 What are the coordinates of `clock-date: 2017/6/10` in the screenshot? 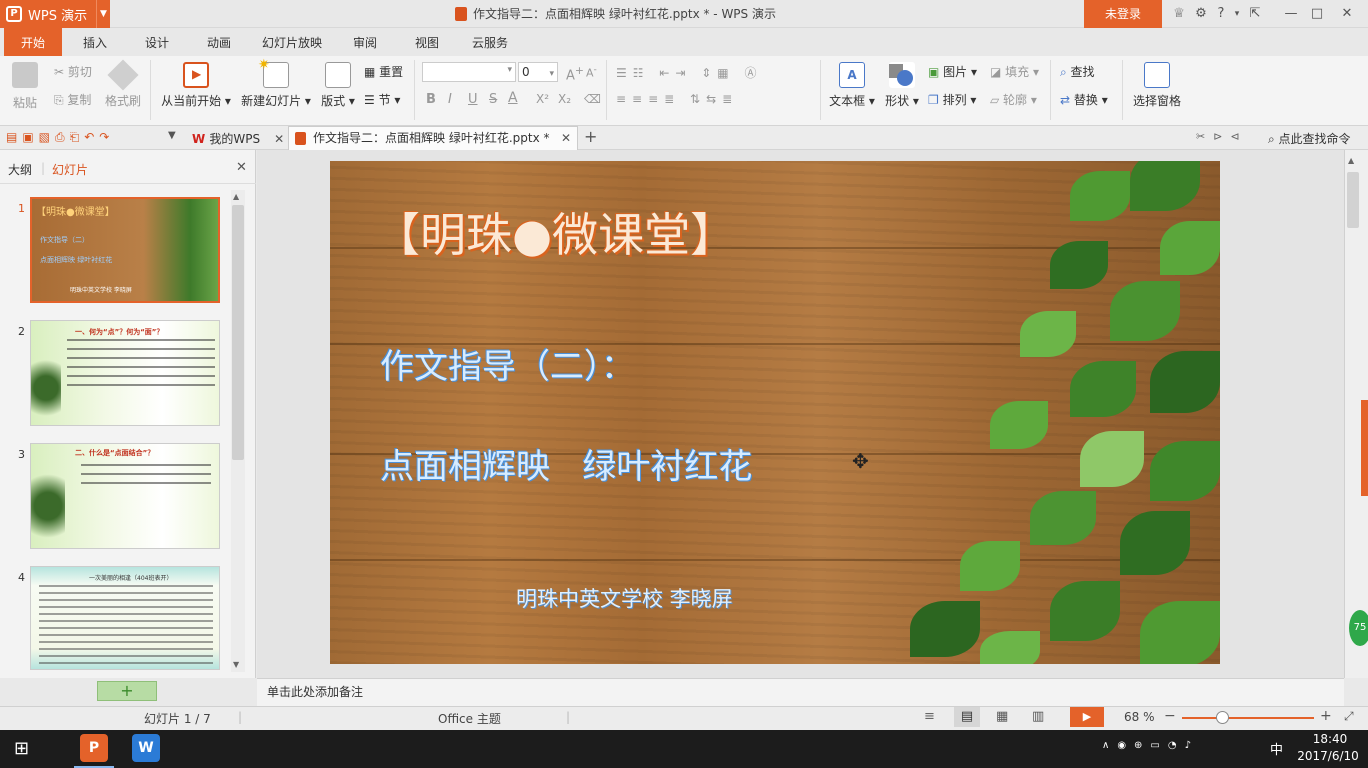 It's located at (1328, 756).